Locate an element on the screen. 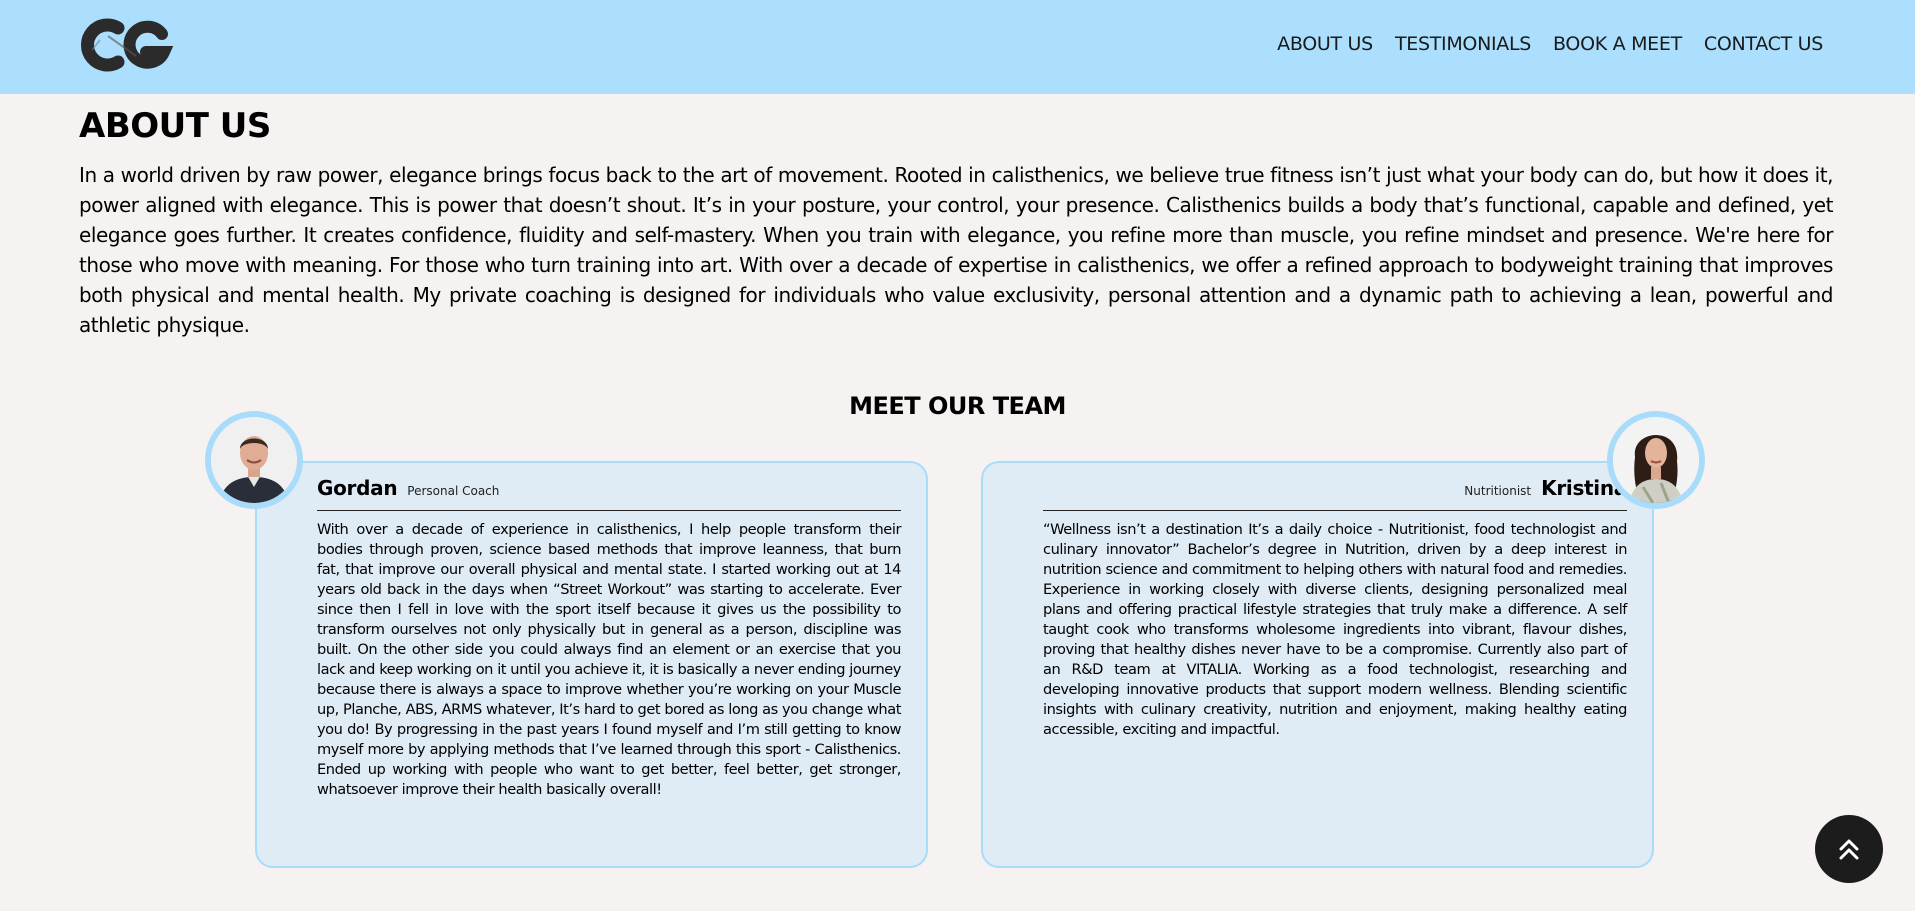  cg-logo-icon is located at coordinates (126, 46).